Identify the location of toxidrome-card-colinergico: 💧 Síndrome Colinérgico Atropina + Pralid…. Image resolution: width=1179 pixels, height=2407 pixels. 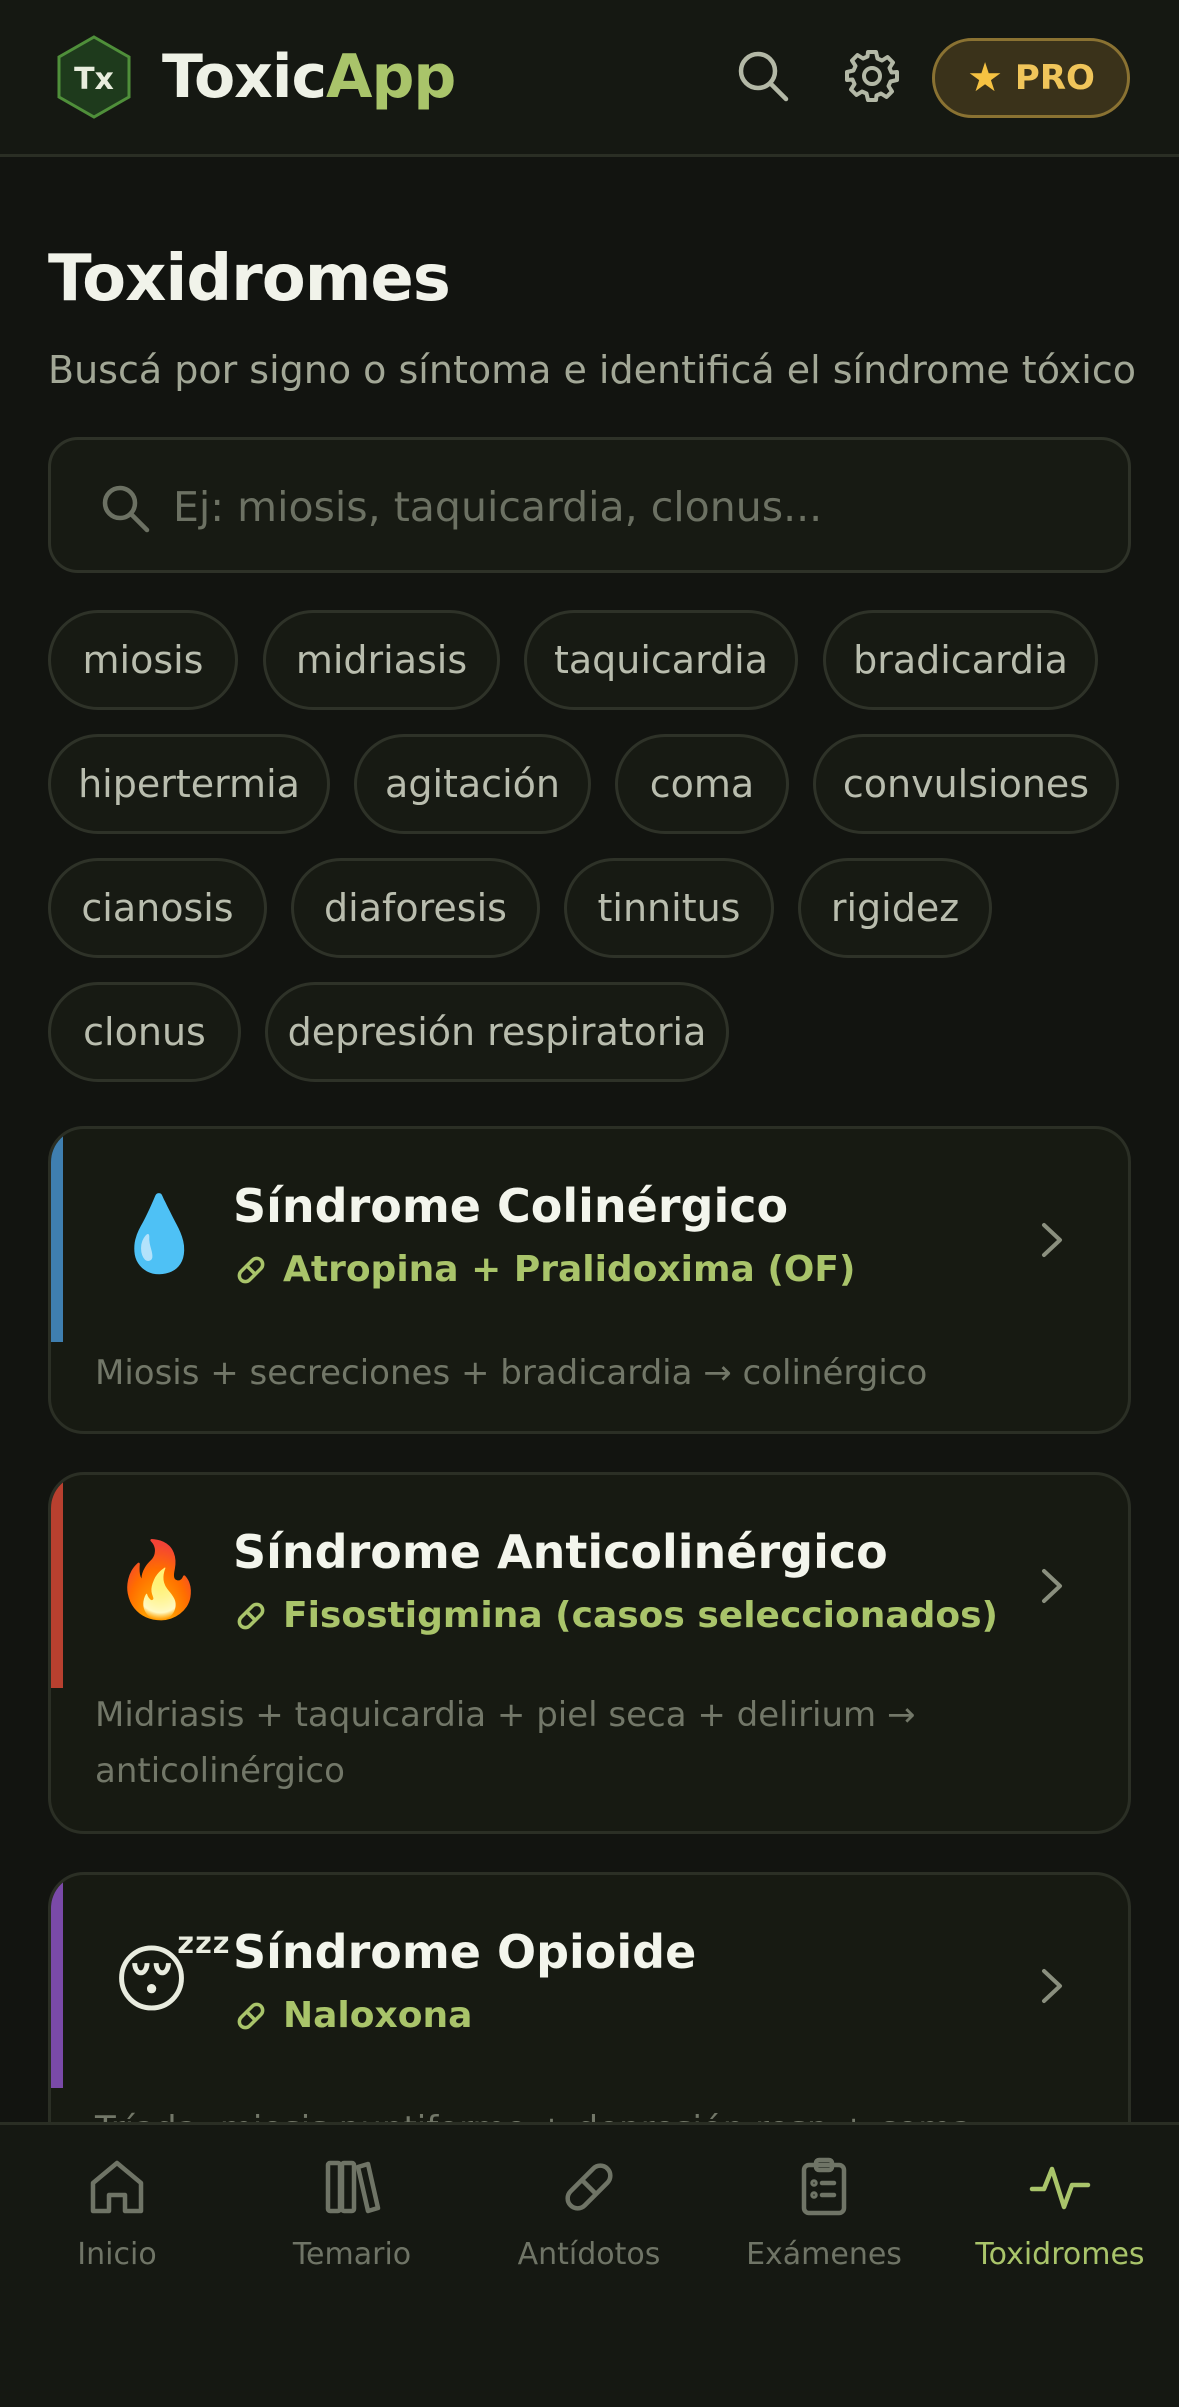
(589, 1280).